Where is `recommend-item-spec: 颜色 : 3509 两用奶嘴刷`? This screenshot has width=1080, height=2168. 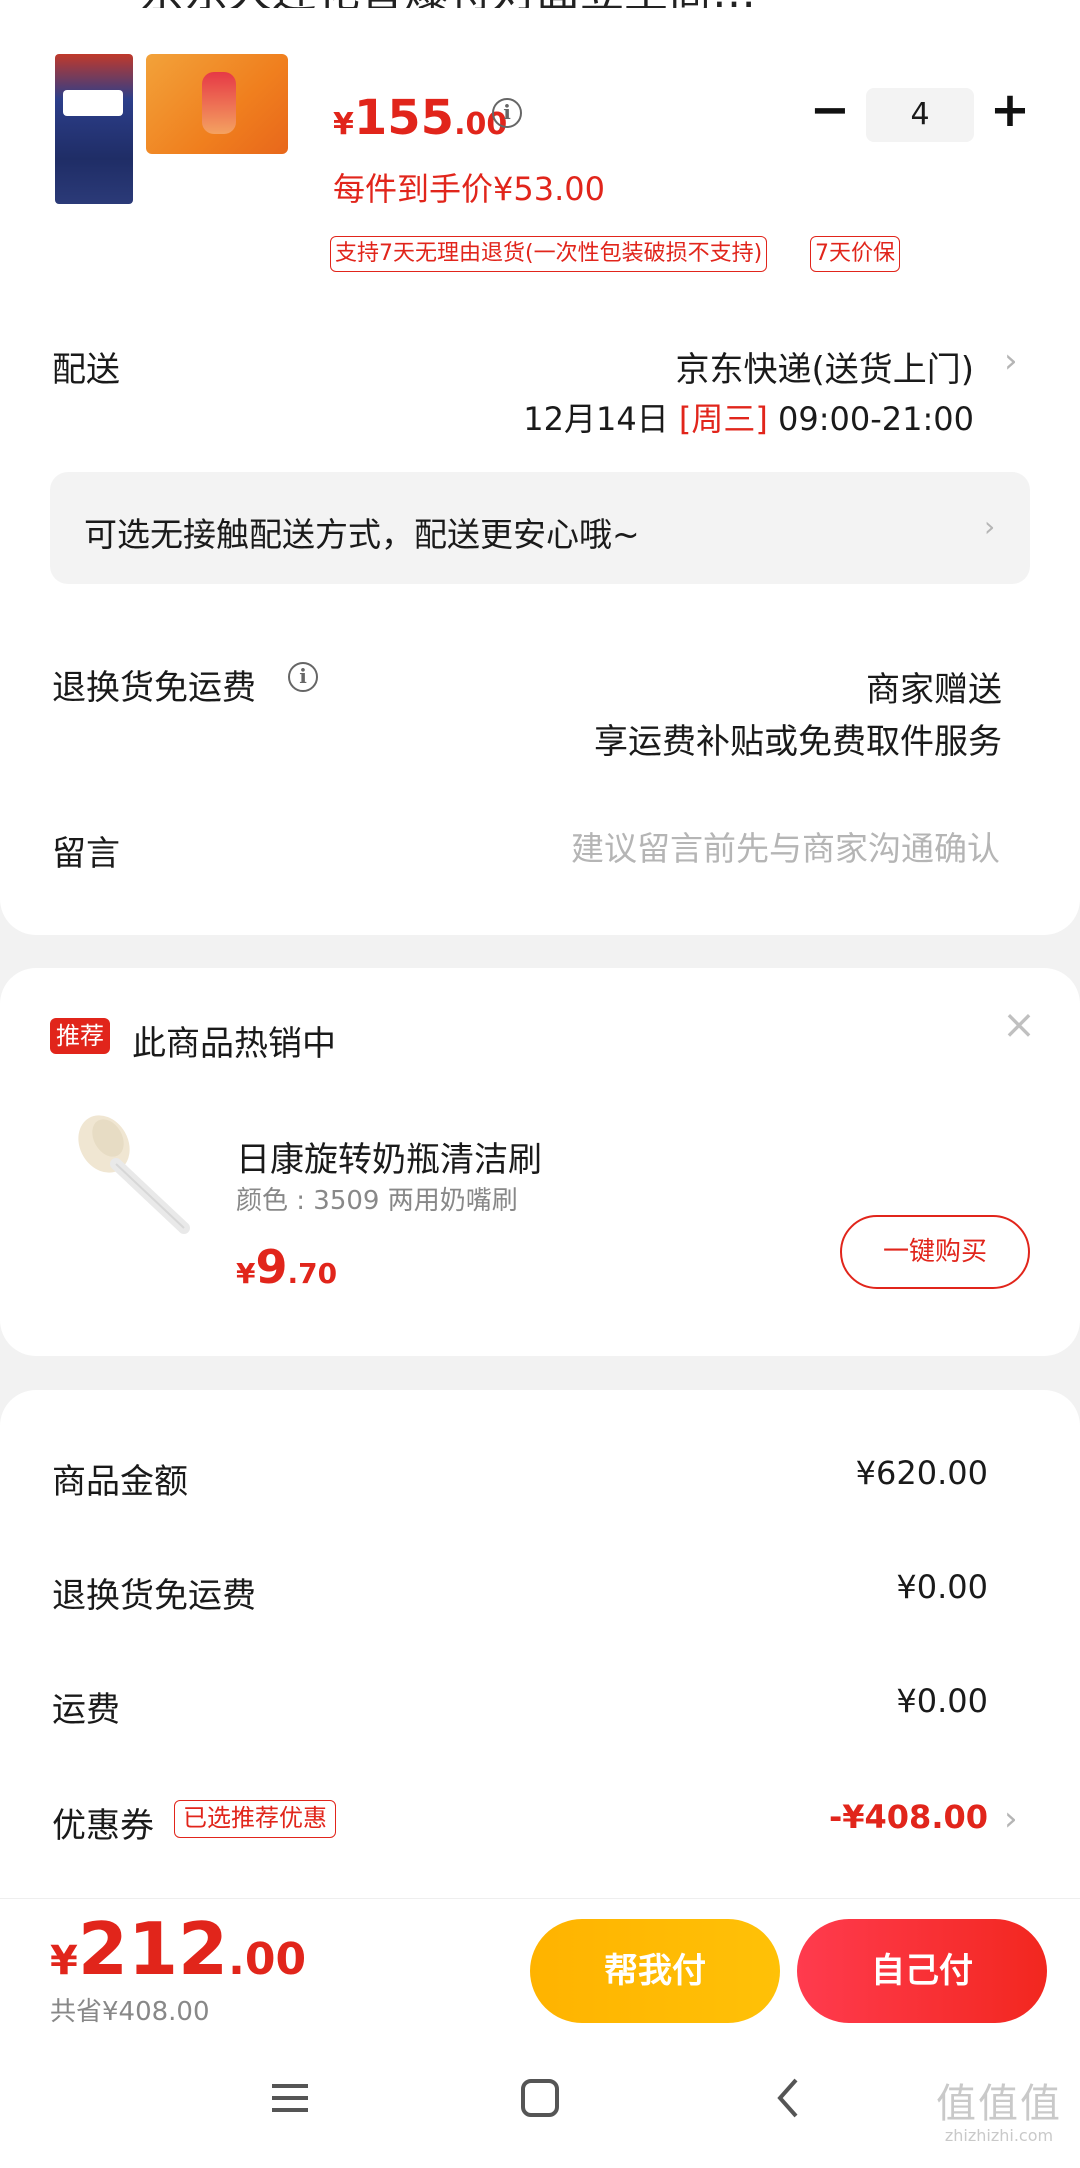
recommend-item-spec: 颜色 : 3509 两用奶嘴刷 is located at coordinates (377, 1201).